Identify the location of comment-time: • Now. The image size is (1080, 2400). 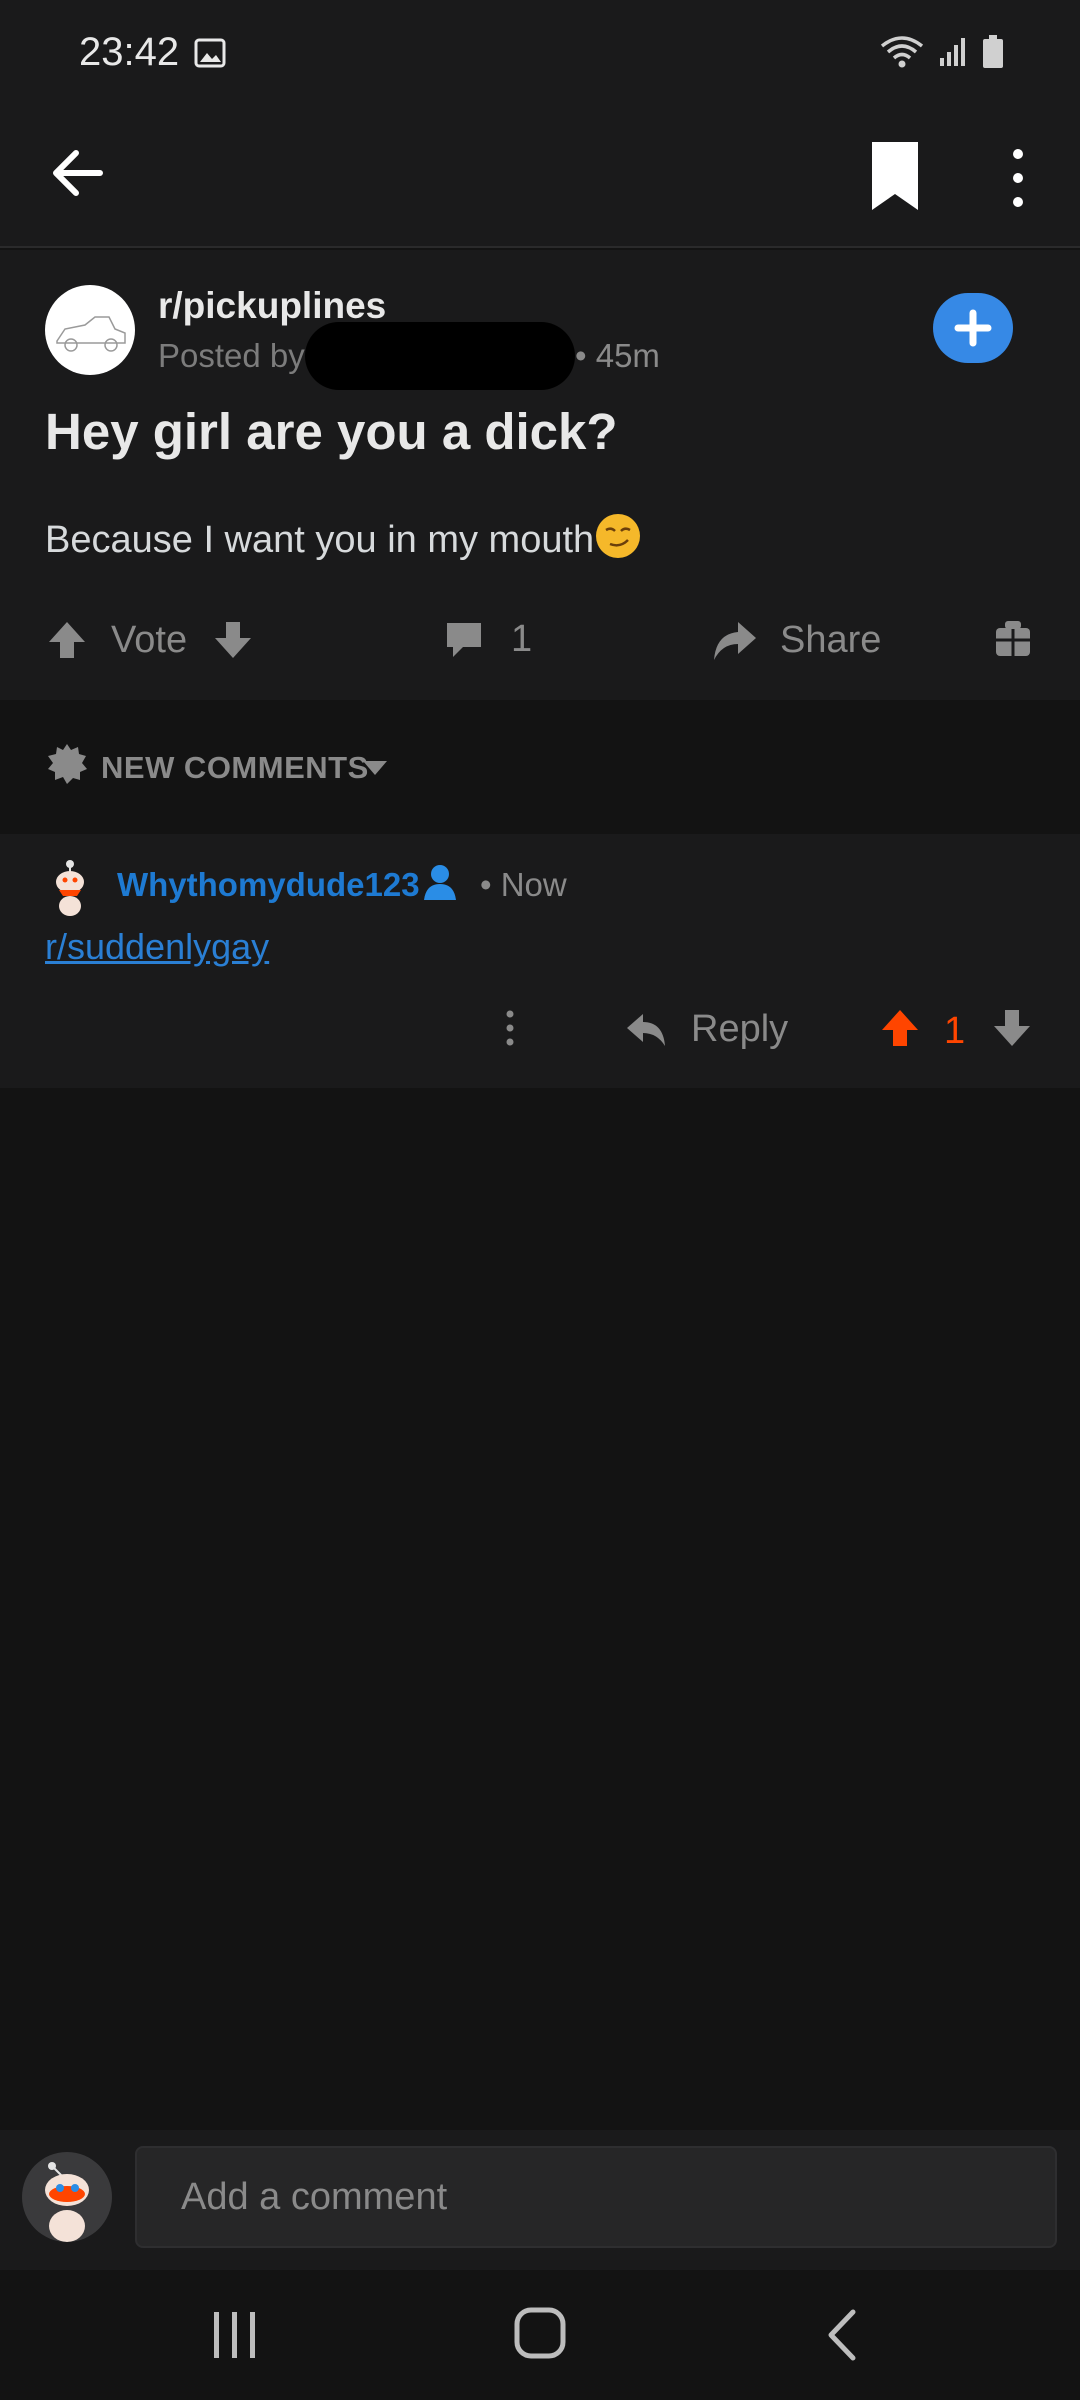
(523, 884).